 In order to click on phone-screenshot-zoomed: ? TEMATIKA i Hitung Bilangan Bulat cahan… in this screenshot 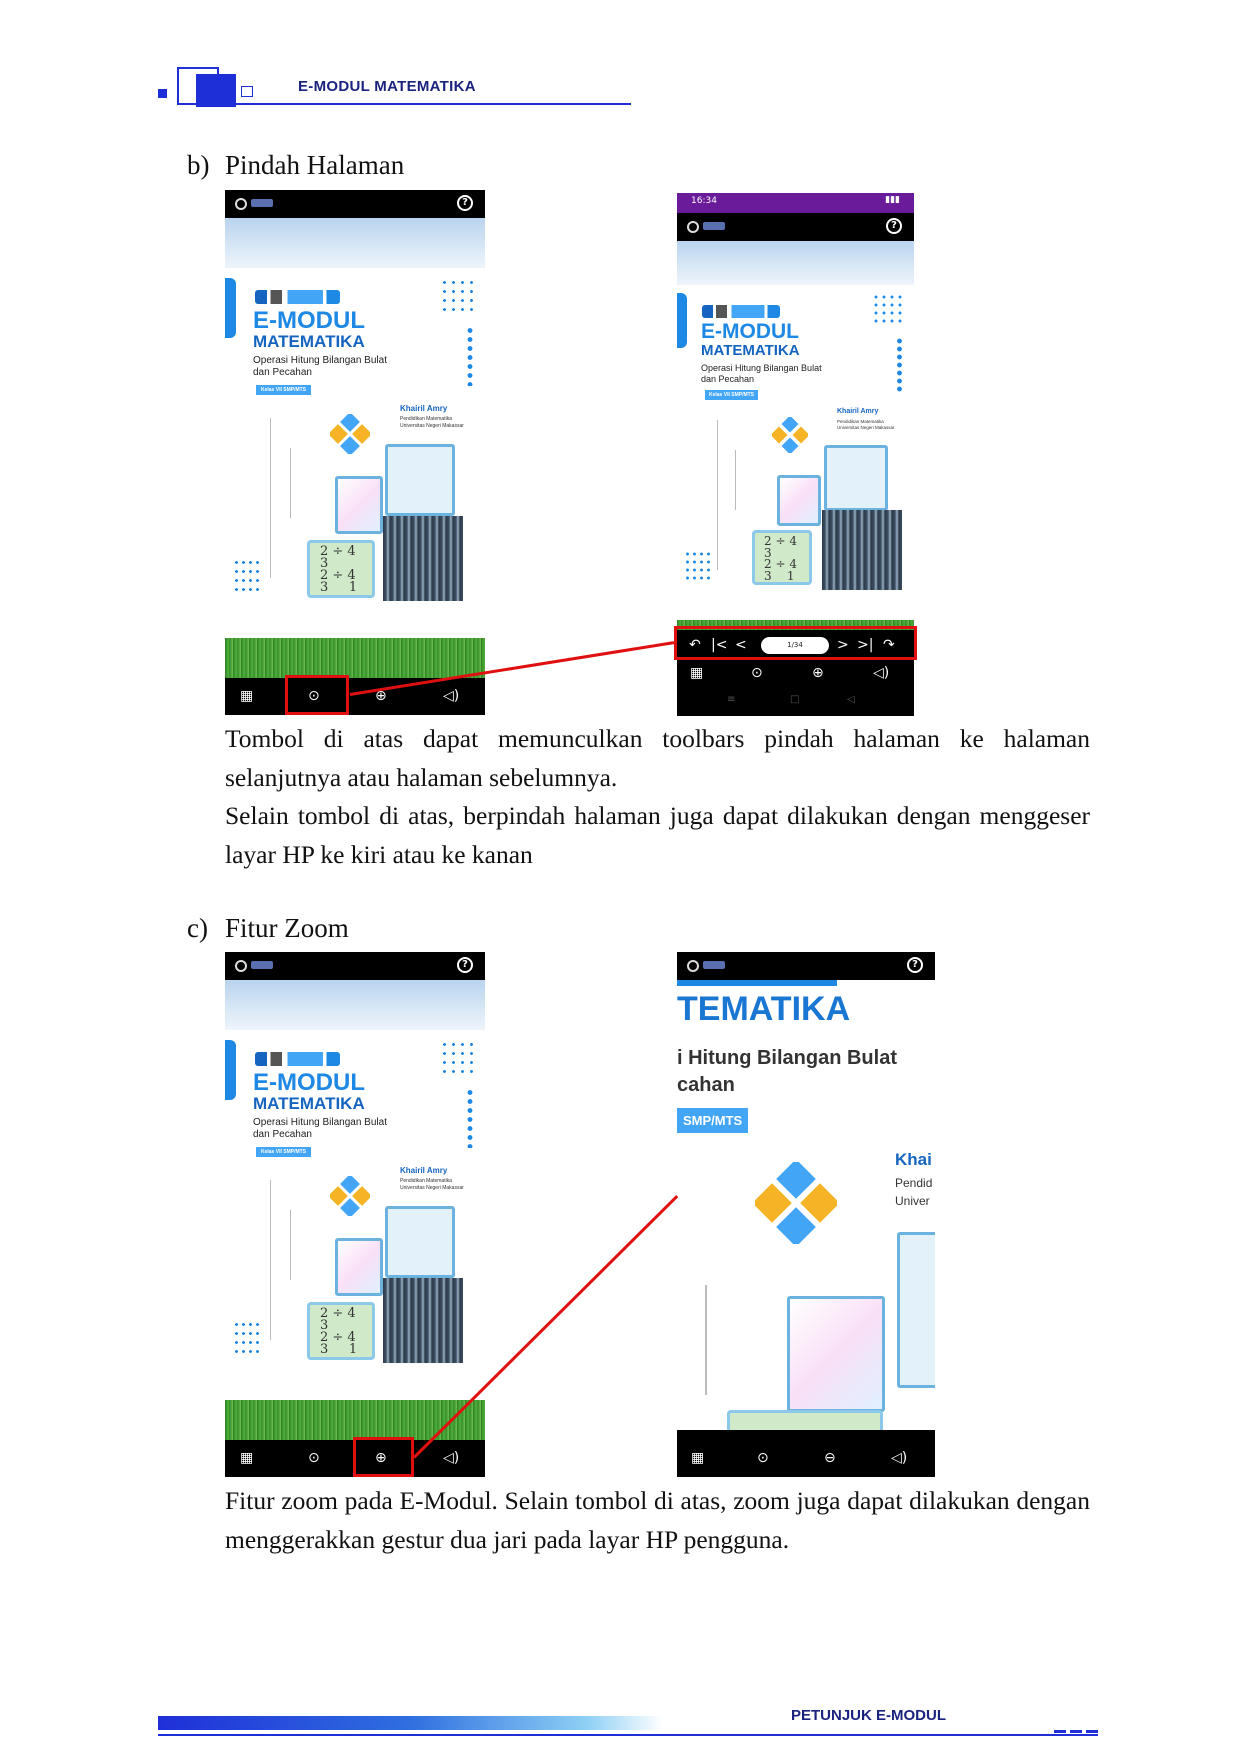, I will do `click(806, 1214)`.